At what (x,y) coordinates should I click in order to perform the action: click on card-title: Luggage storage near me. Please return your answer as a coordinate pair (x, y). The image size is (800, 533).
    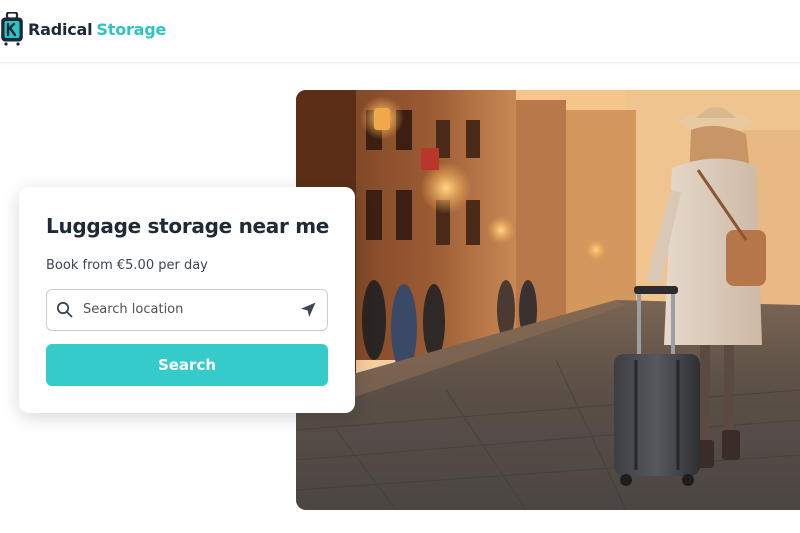
    Looking at the image, I should click on (187, 226).